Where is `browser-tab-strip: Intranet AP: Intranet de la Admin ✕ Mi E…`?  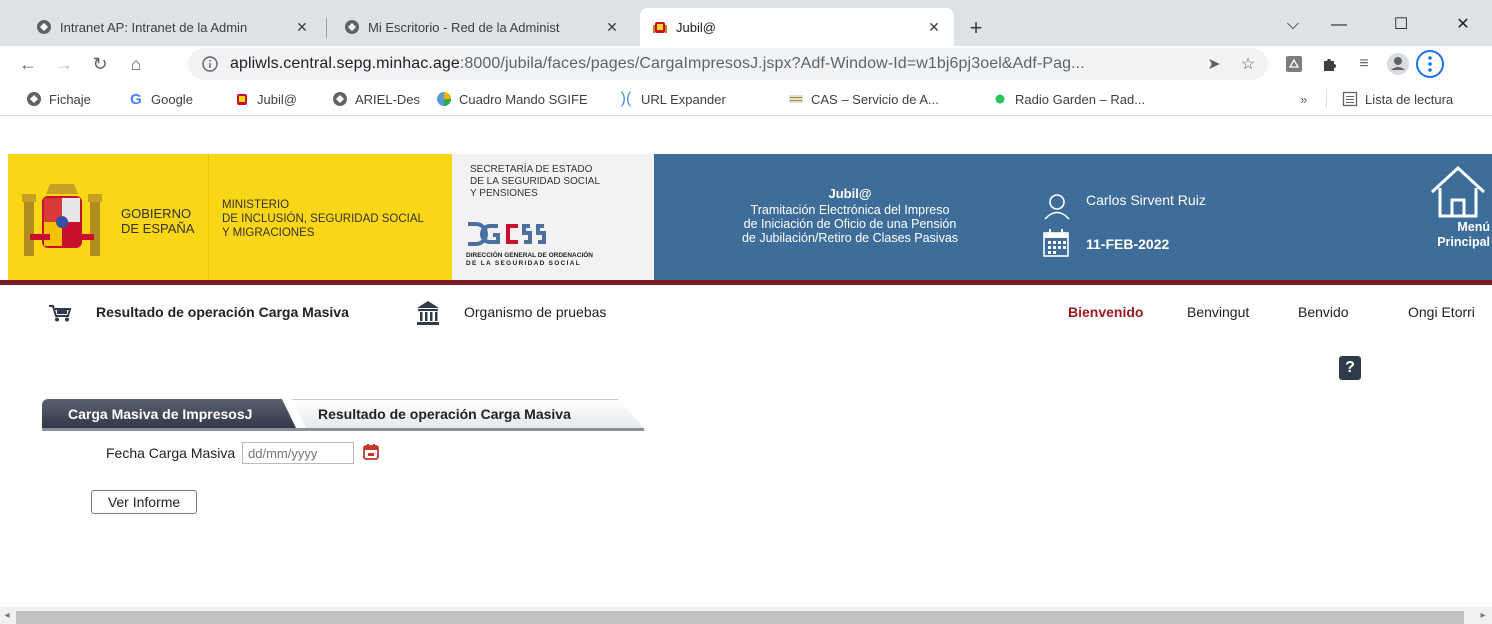 browser-tab-strip: Intranet AP: Intranet de la Admin ✕ Mi E… is located at coordinates (746, 23).